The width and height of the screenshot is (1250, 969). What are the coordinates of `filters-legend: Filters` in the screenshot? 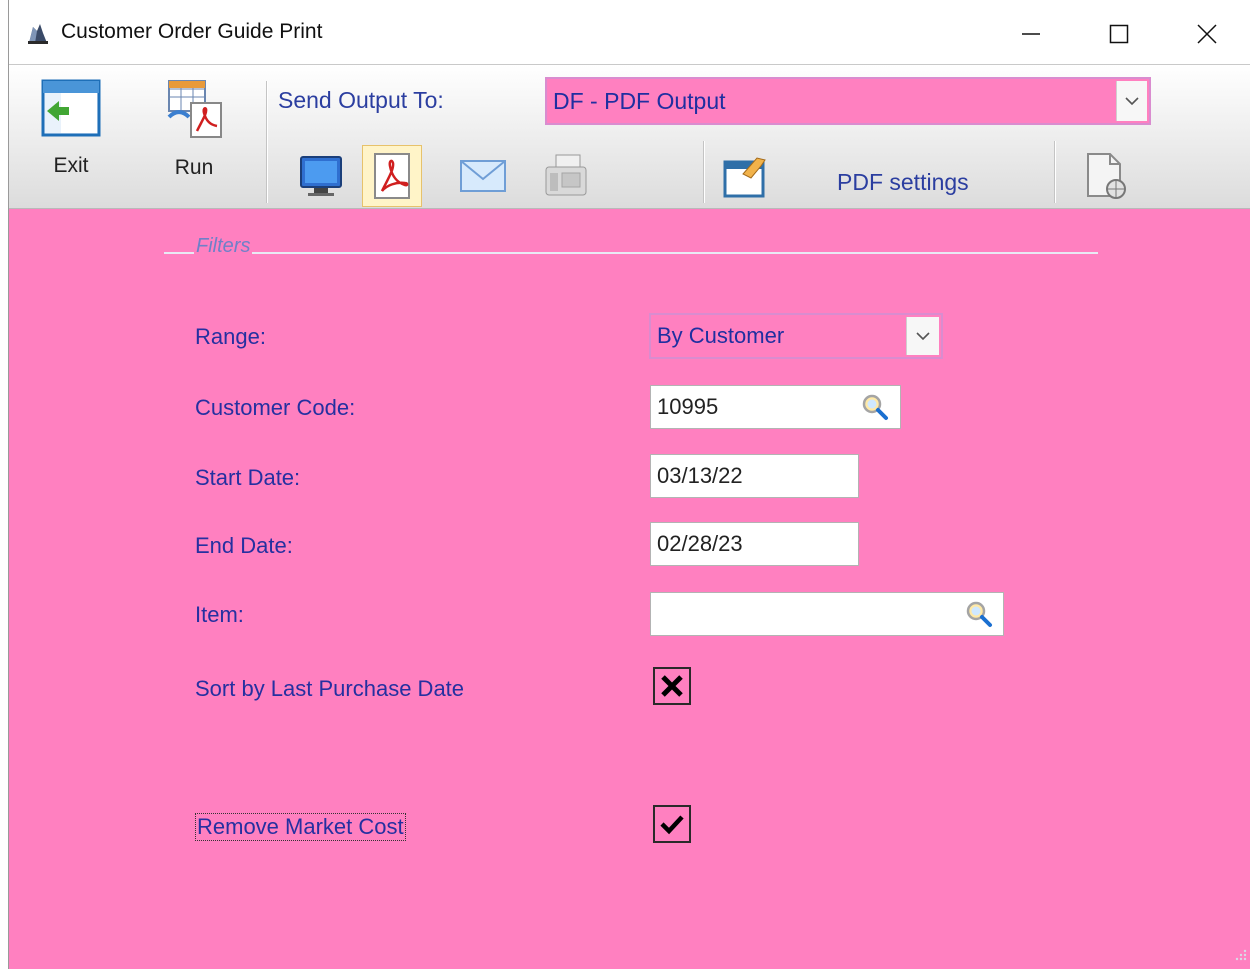 It's located at (223, 246).